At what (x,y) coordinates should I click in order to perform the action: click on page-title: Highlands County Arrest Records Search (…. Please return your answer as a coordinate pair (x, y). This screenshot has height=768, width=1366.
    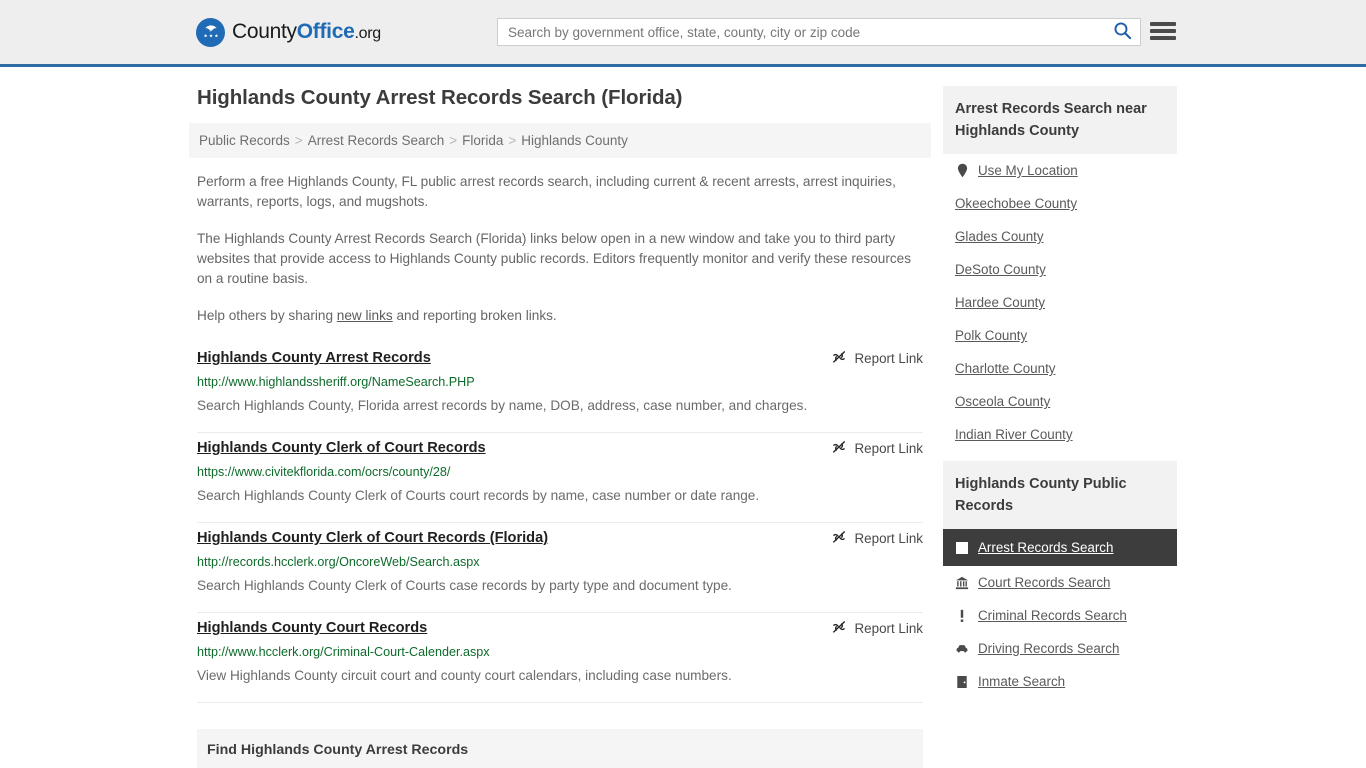
    Looking at the image, I should click on (440, 97).